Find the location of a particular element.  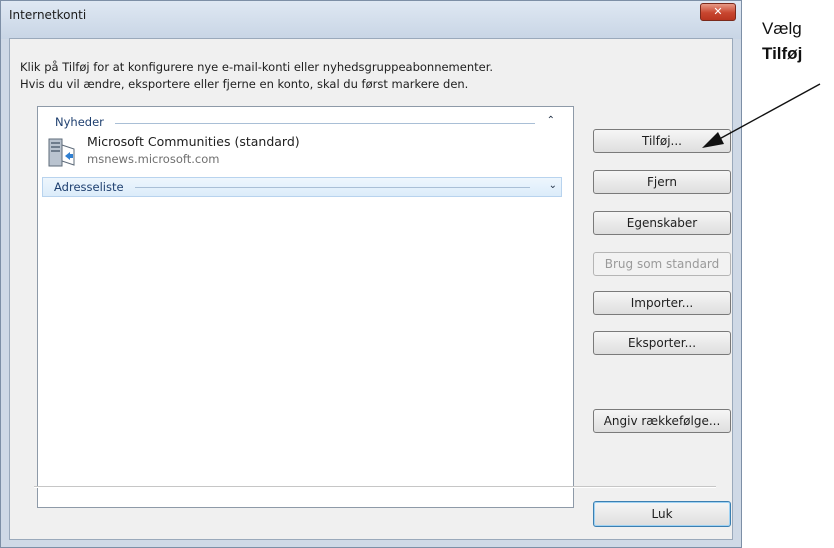

close-icon: ✕ is located at coordinates (718, 11).